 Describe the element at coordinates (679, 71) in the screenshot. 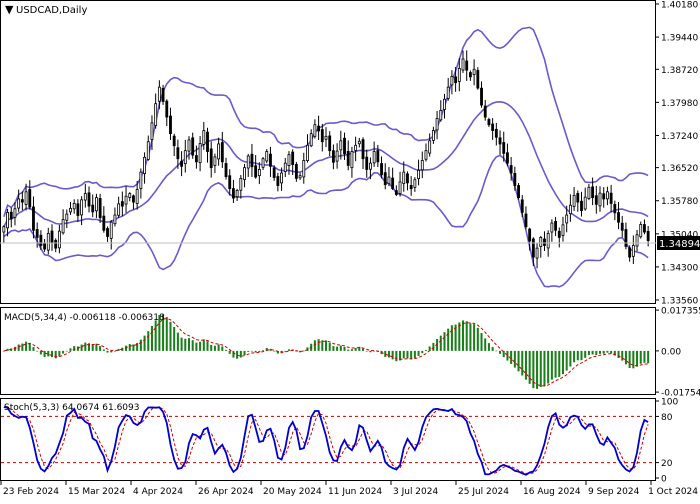

I see `price-tick-label: 1.38720` at that location.